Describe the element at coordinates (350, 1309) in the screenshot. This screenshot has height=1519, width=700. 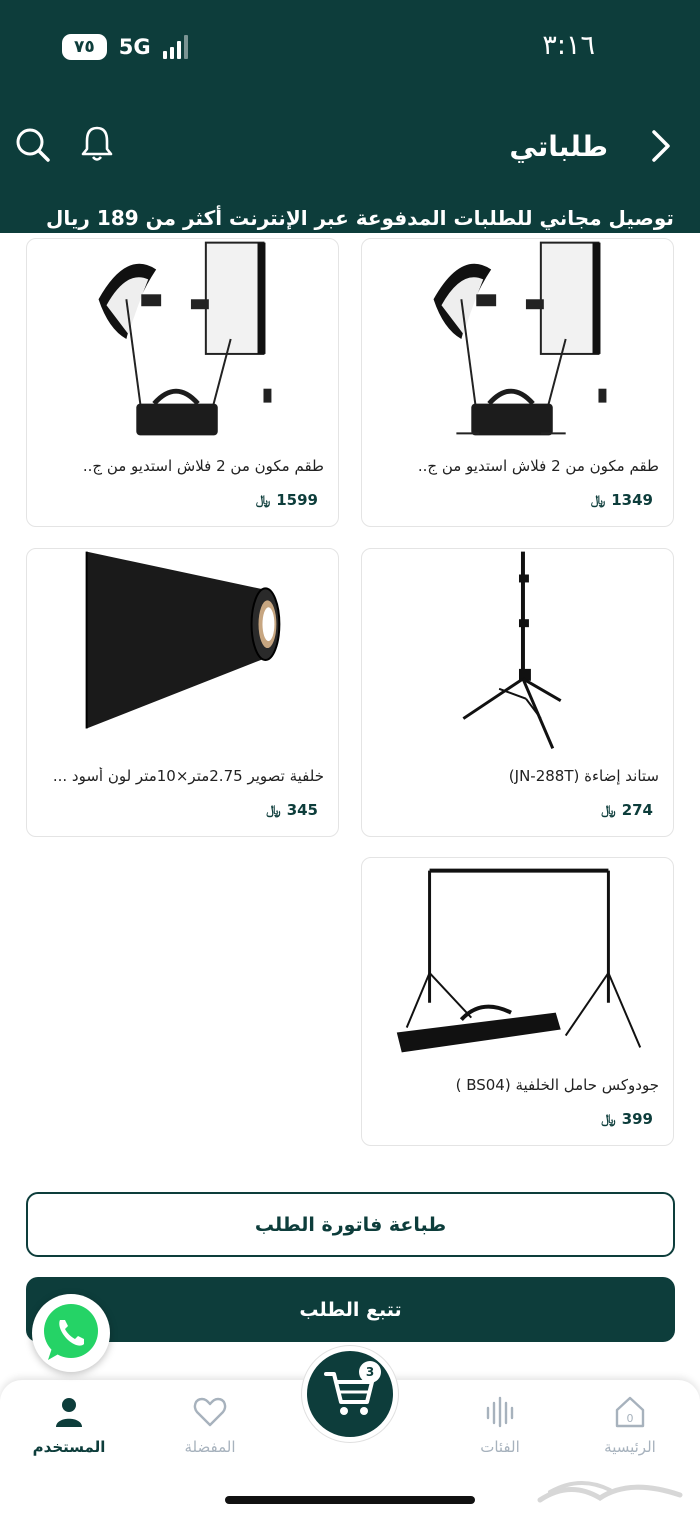
I see `track-order-button: تتبع الطلب` at that location.